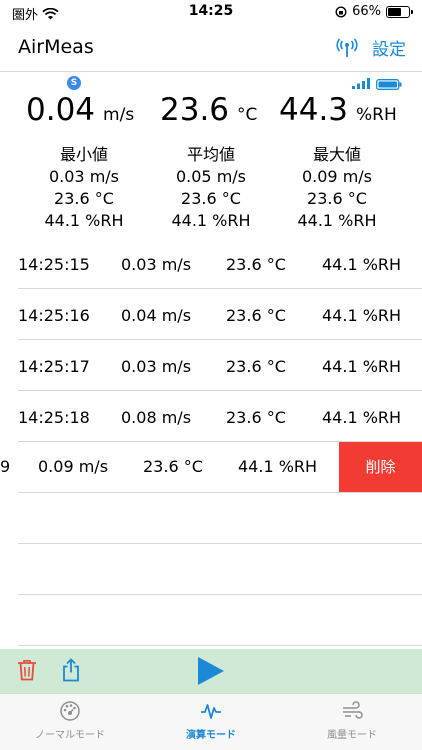  Describe the element at coordinates (84, 176) in the screenshot. I see `stat-speed: 0.03 m/s` at that location.